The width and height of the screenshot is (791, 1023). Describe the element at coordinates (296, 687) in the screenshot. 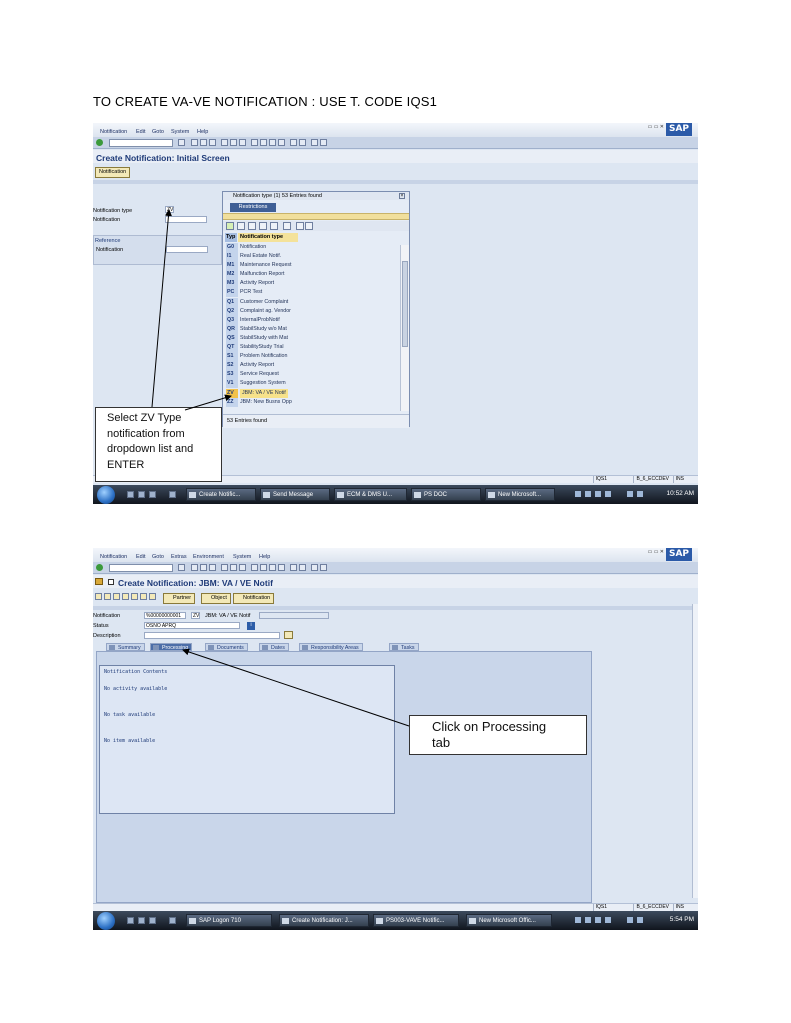

I see `arrow-to-processing-tab` at that location.